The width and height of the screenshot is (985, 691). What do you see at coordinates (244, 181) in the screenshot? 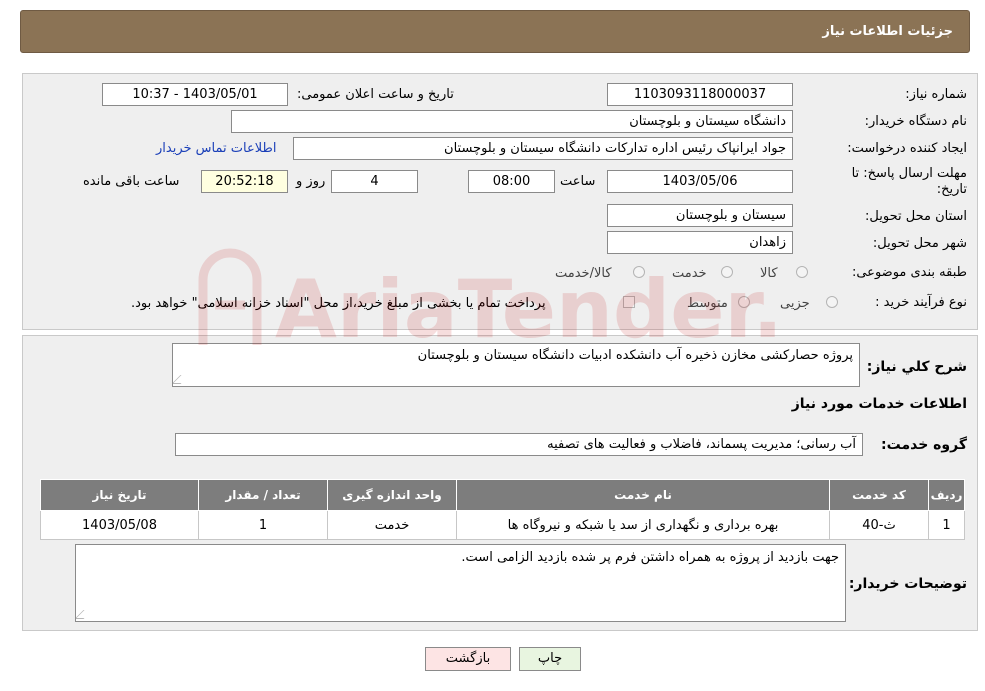
I see `remaining-time-field: 20:52:18` at bounding box center [244, 181].